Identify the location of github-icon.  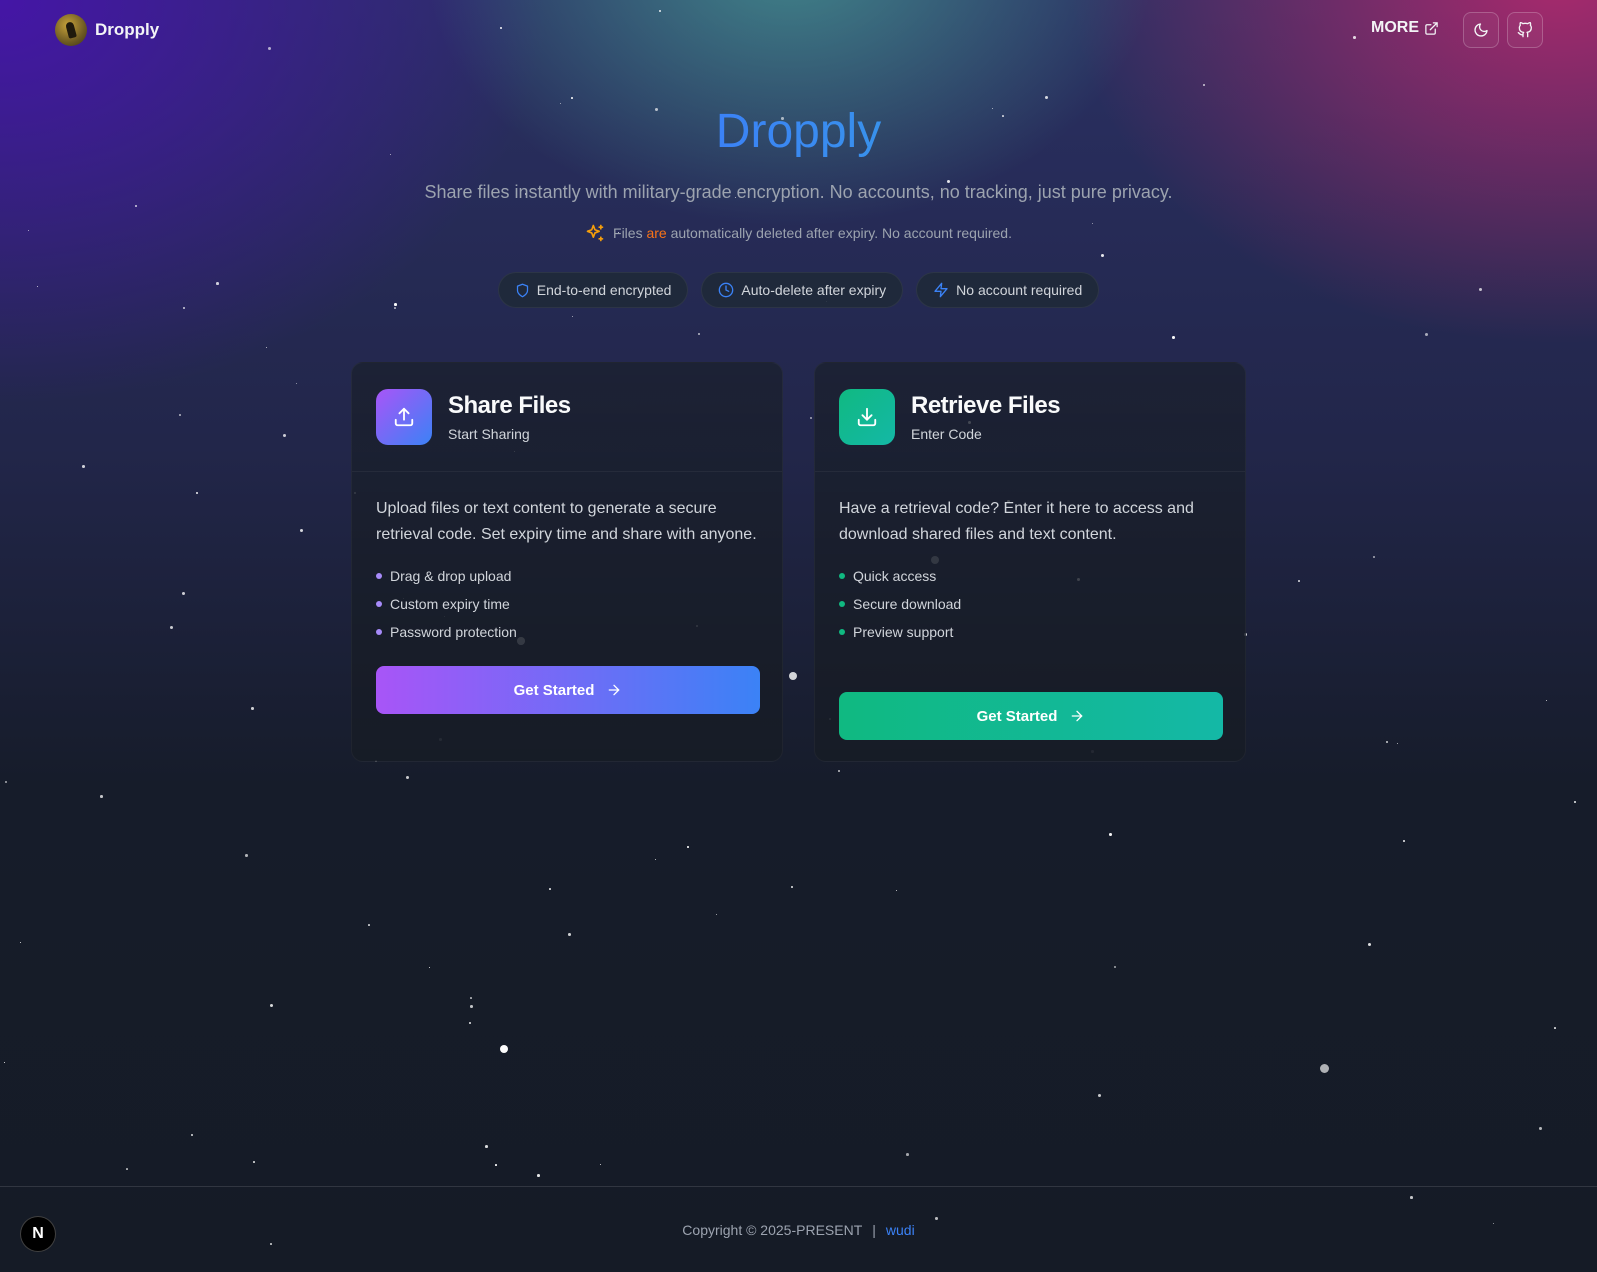
(1524, 30).